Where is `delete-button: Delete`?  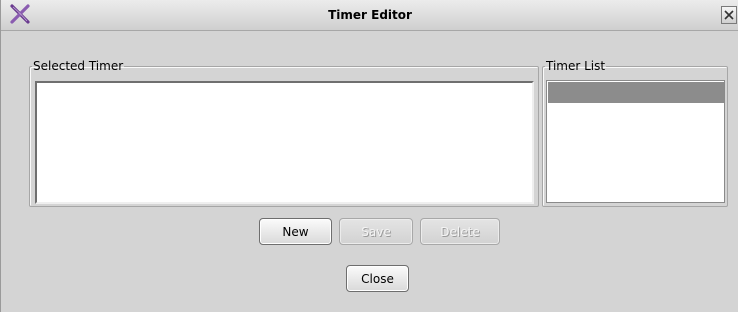
delete-button: Delete is located at coordinates (460, 231).